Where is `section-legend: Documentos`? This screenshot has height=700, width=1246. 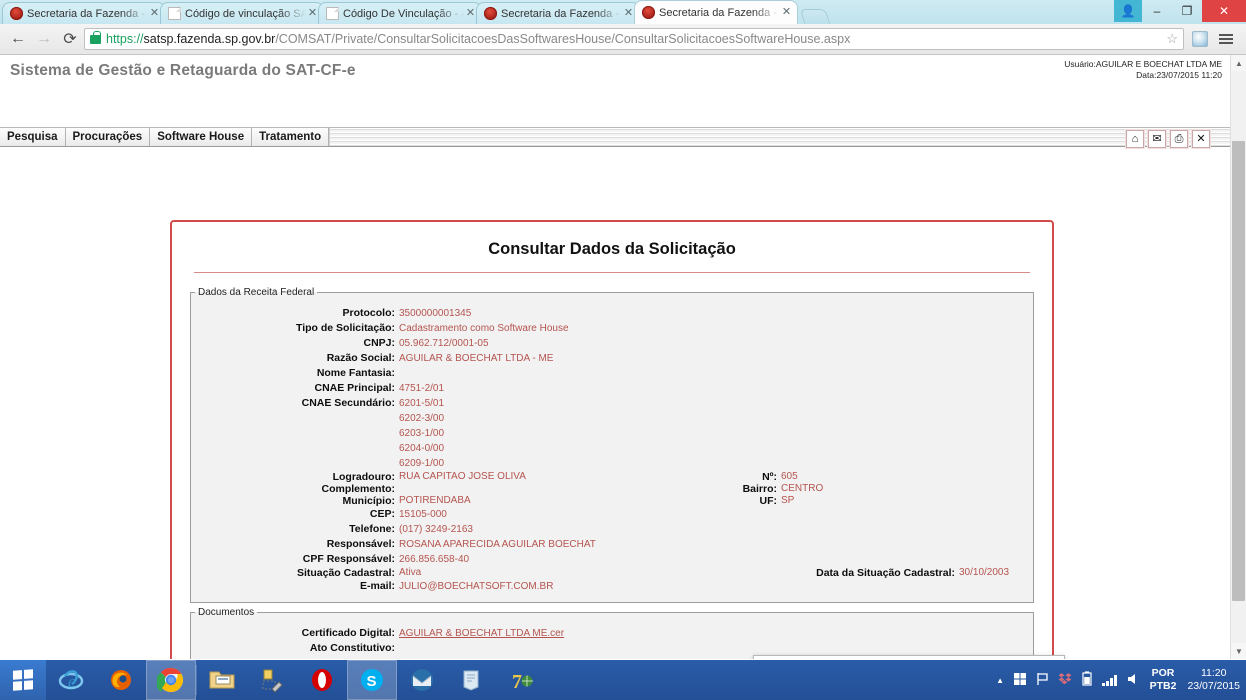 section-legend: Documentos is located at coordinates (226, 612).